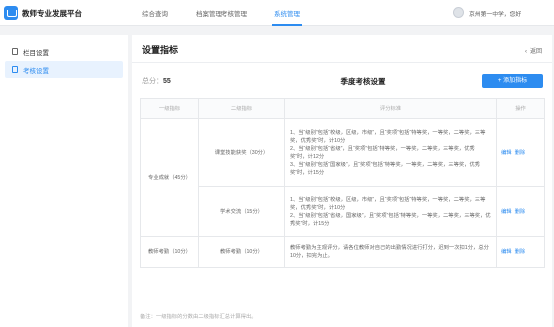 The image size is (554, 327). What do you see at coordinates (287, 25) in the screenshot?
I see `nav-active-indicator` at bounding box center [287, 25].